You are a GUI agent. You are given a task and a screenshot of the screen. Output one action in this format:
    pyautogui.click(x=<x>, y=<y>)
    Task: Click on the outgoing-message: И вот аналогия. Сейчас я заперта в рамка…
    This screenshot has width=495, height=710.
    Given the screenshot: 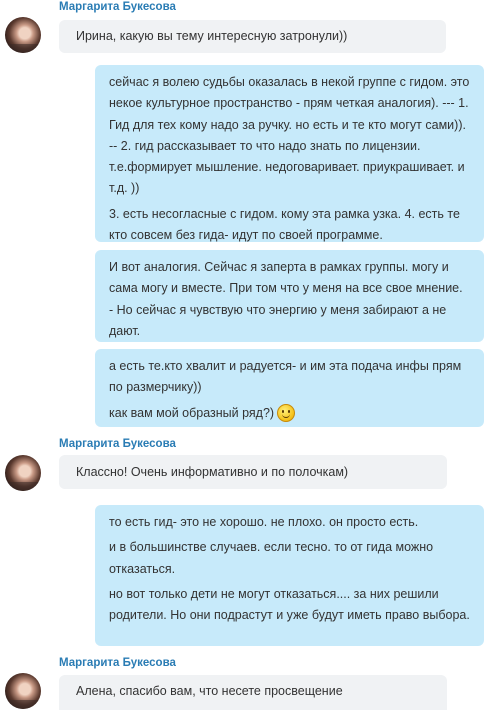 What is the action you would take?
    pyautogui.click(x=289, y=296)
    